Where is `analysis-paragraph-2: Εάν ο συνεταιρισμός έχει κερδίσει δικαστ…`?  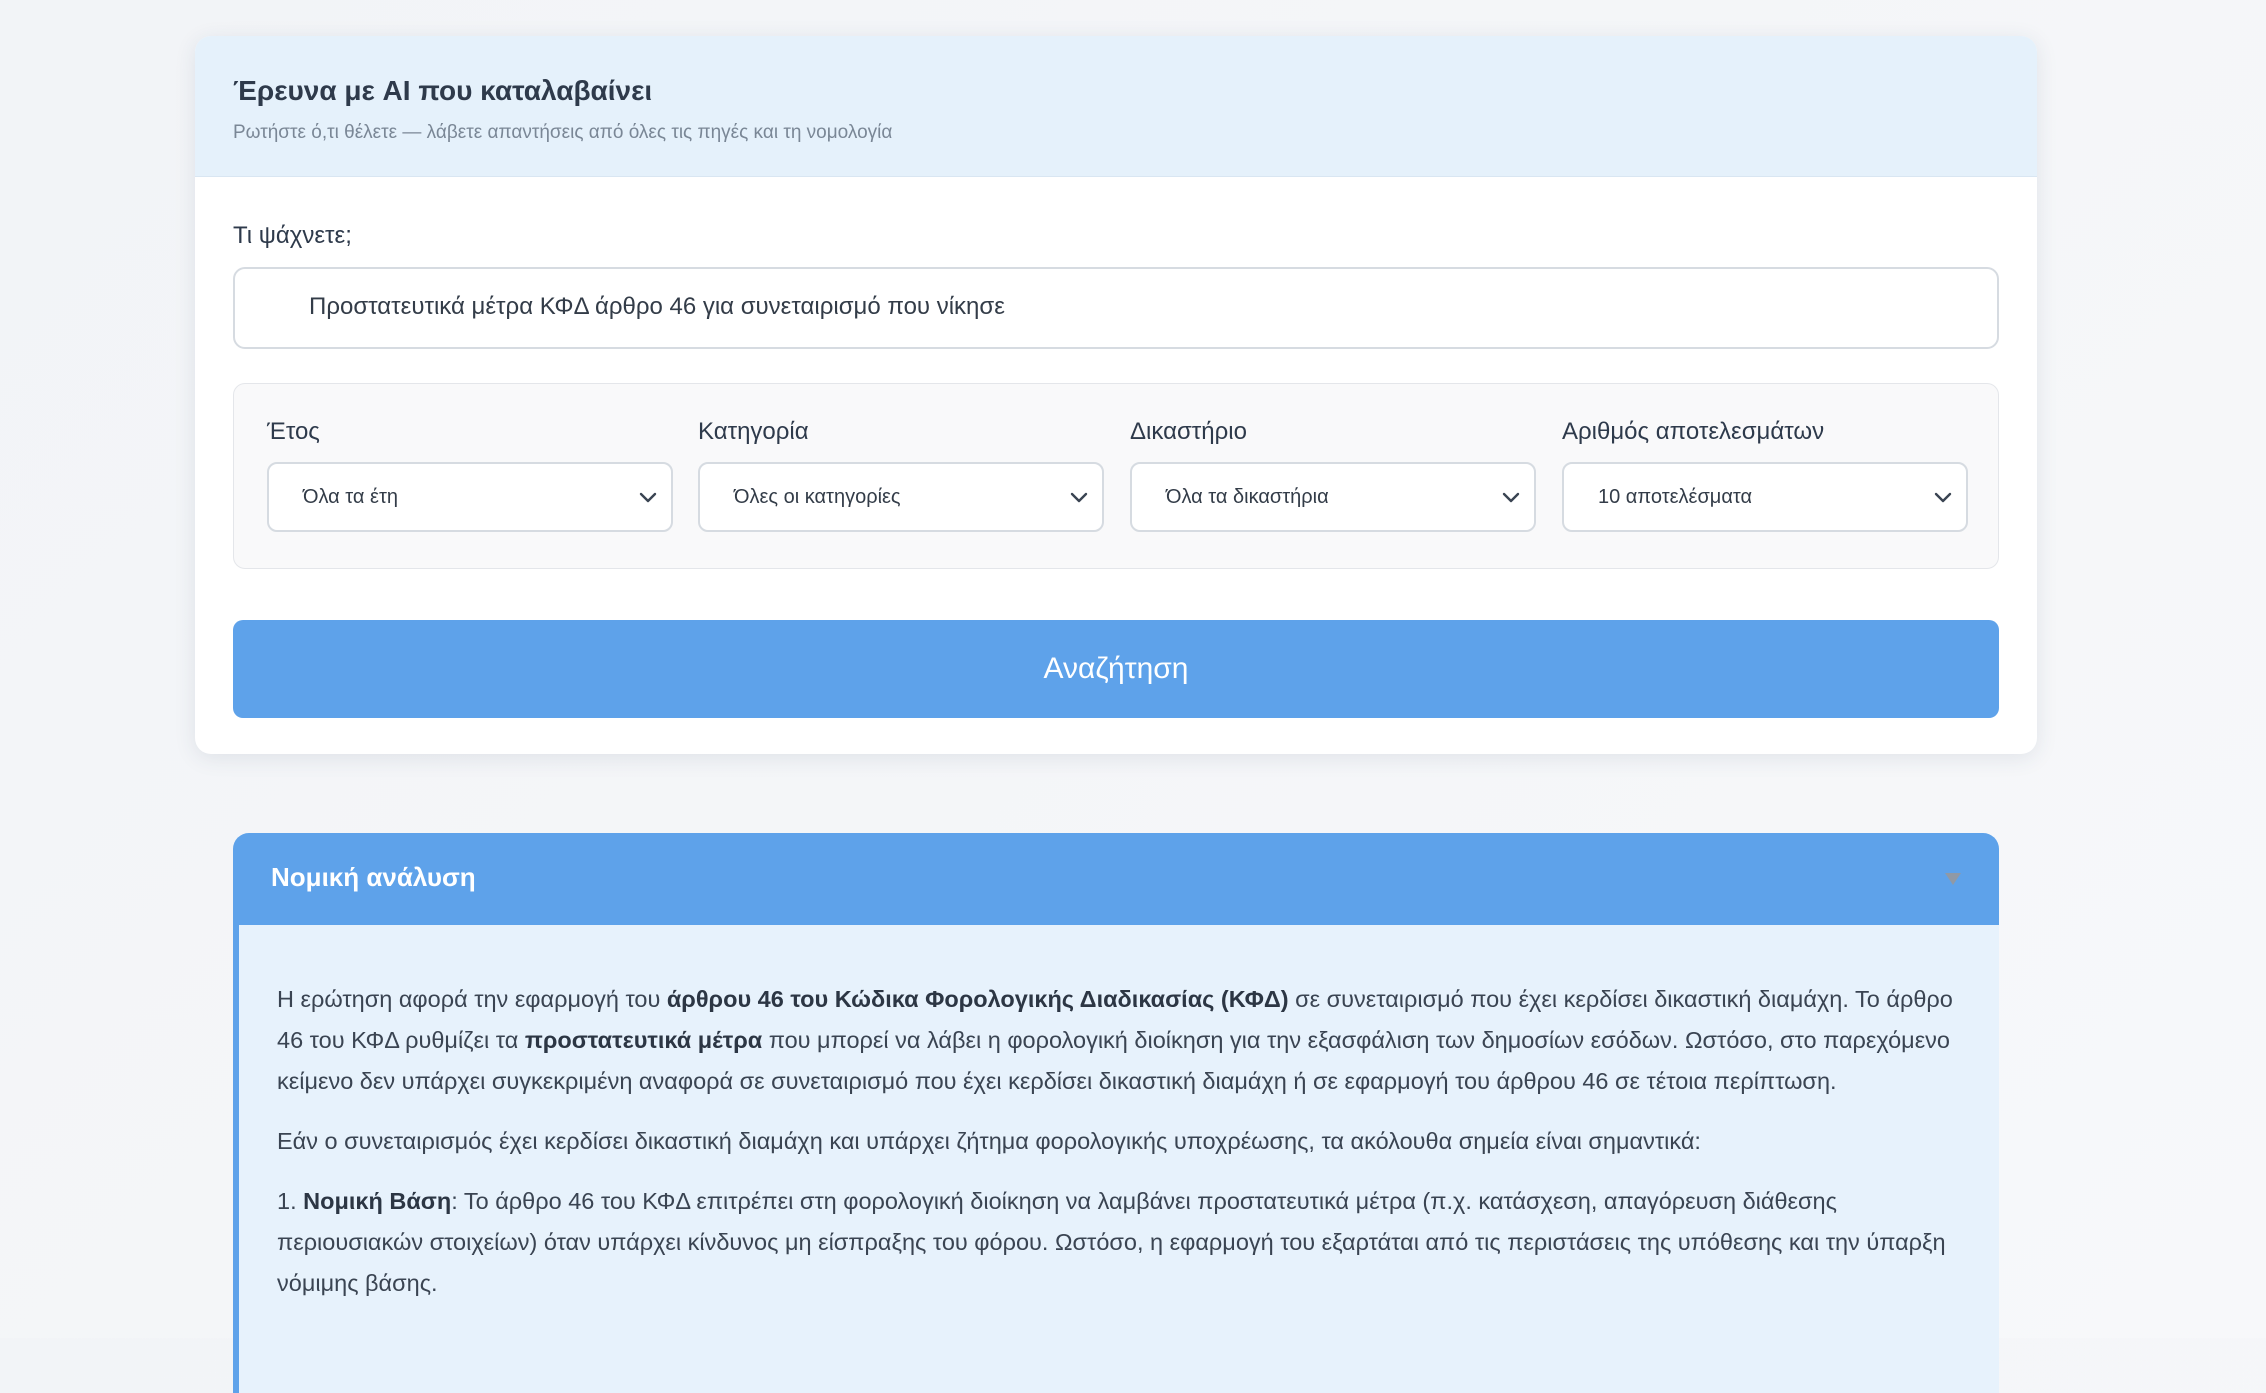
analysis-paragraph-2: Εάν ο συνεταιρισμός έχει κερδίσει δικαστ… is located at coordinates (989, 1141).